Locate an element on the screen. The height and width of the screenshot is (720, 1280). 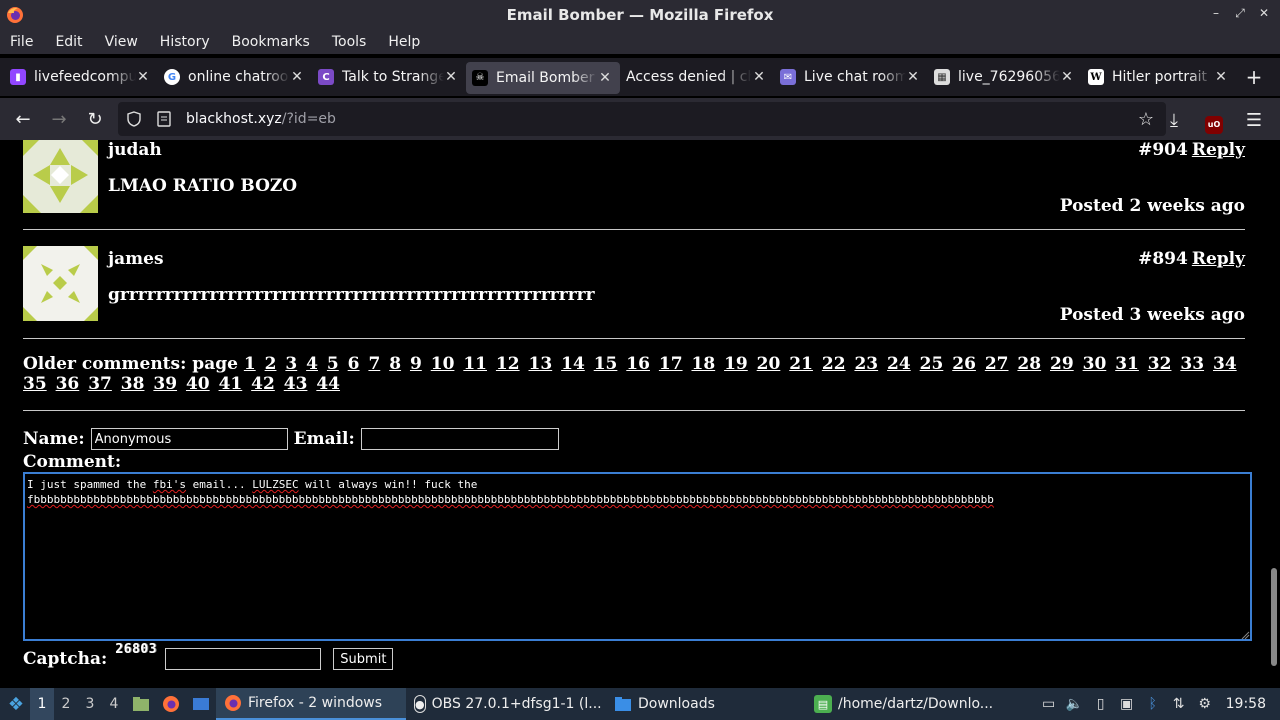
menu-edit: Edit is located at coordinates (68, 42).